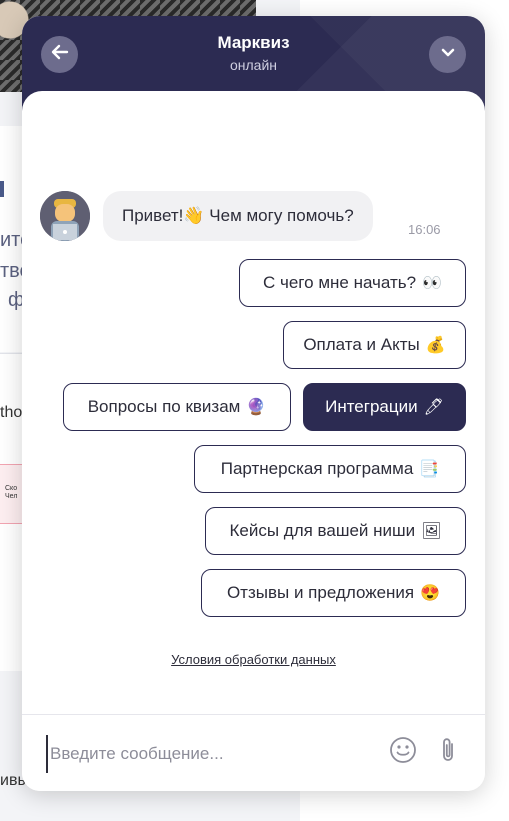 This screenshot has height=821, width=509. I want to click on quick-reply-button: С чего мне начать? 👀, so click(352, 283).